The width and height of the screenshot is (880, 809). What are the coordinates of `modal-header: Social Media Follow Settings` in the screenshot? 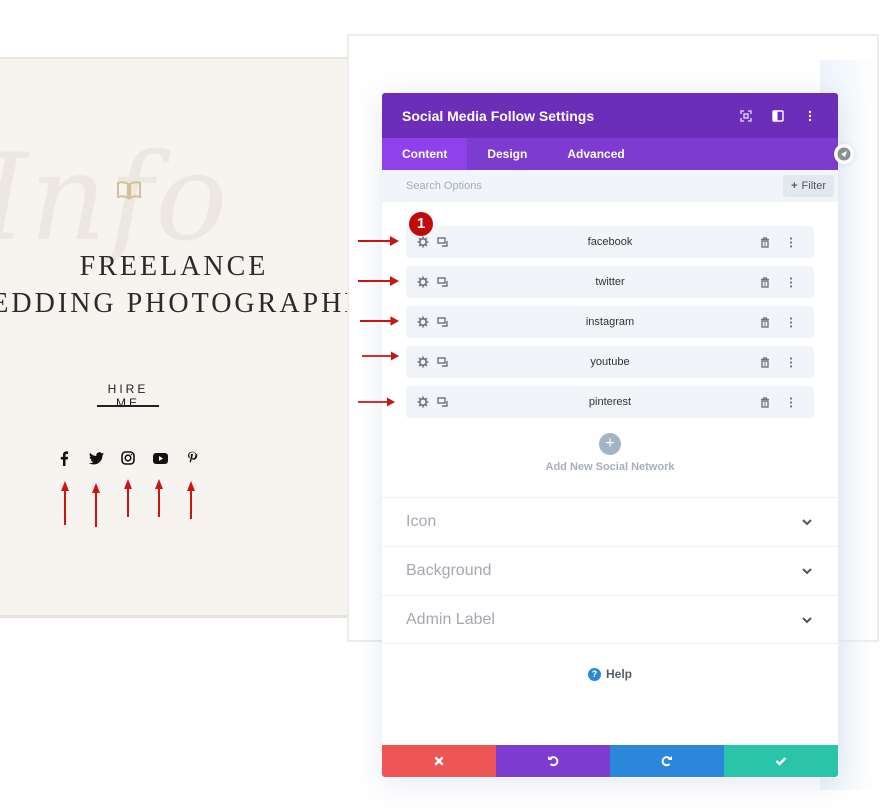 It's located at (610, 115).